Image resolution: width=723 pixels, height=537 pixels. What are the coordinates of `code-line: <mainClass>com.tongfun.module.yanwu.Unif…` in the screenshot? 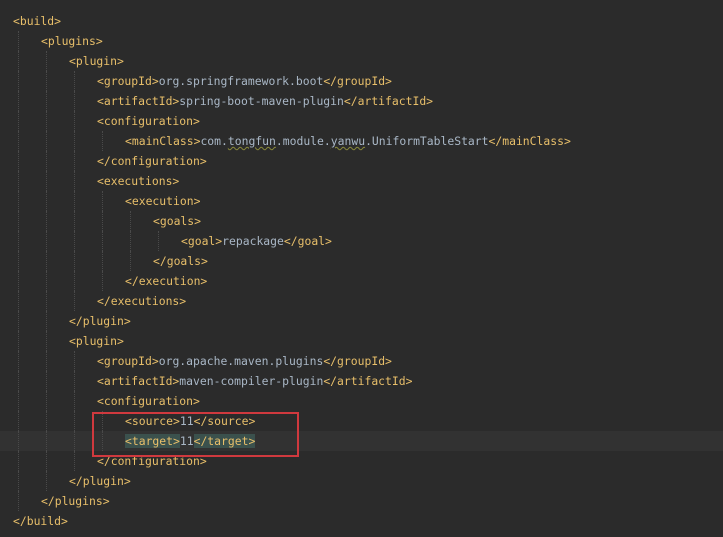 It's located at (361, 141).